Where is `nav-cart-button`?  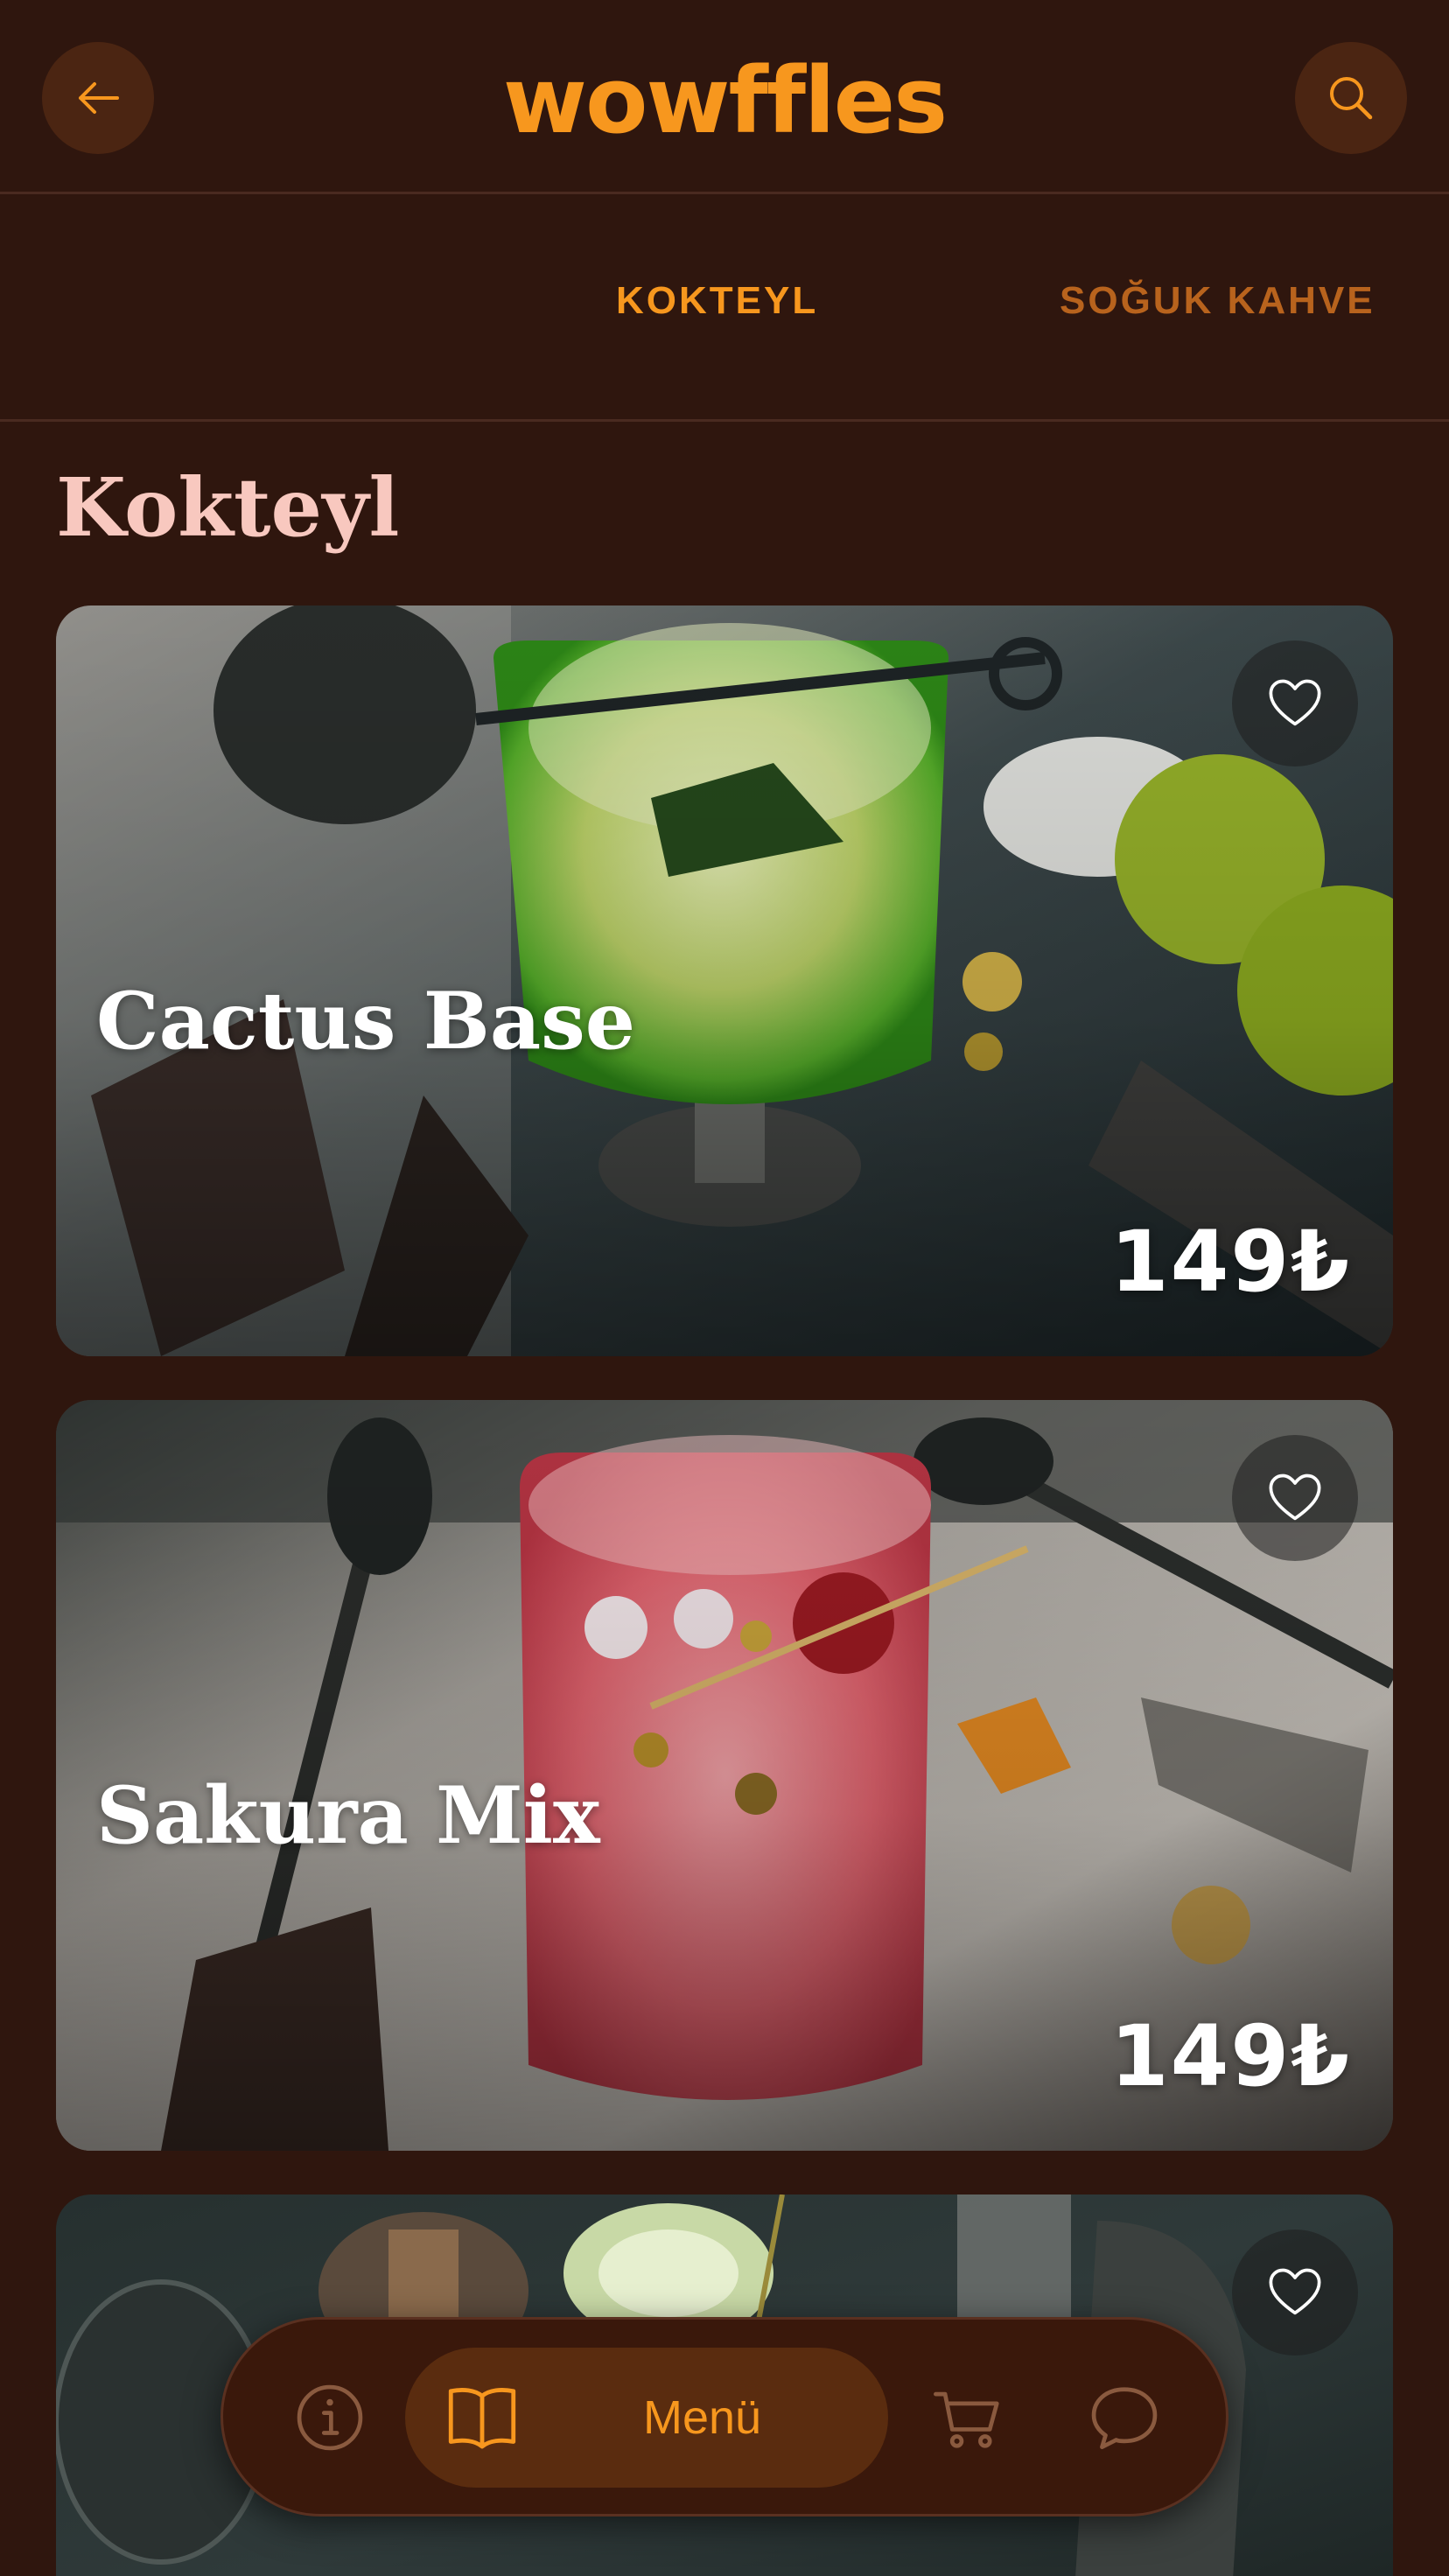
nav-cart-button is located at coordinates (968, 2417).